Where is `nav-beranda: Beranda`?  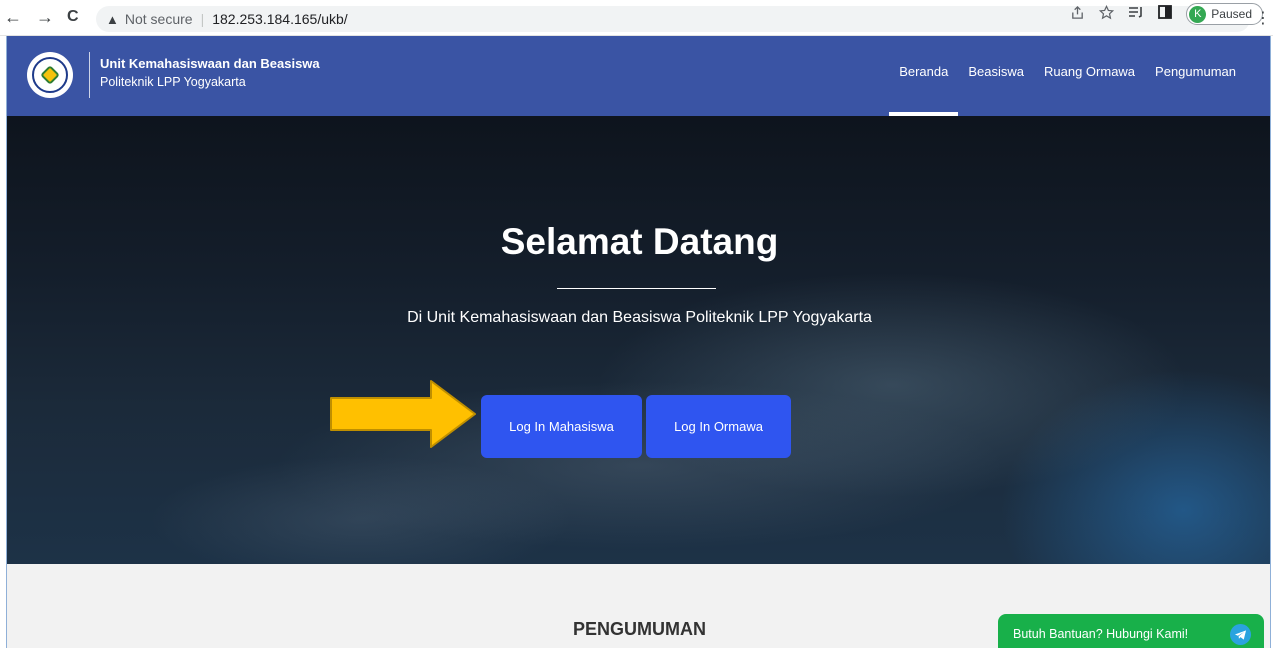 nav-beranda: Beranda is located at coordinates (924, 76).